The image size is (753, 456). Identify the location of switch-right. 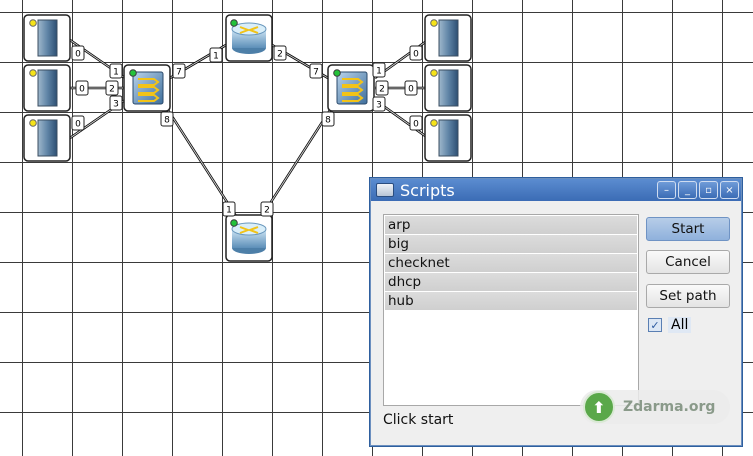
(351, 88).